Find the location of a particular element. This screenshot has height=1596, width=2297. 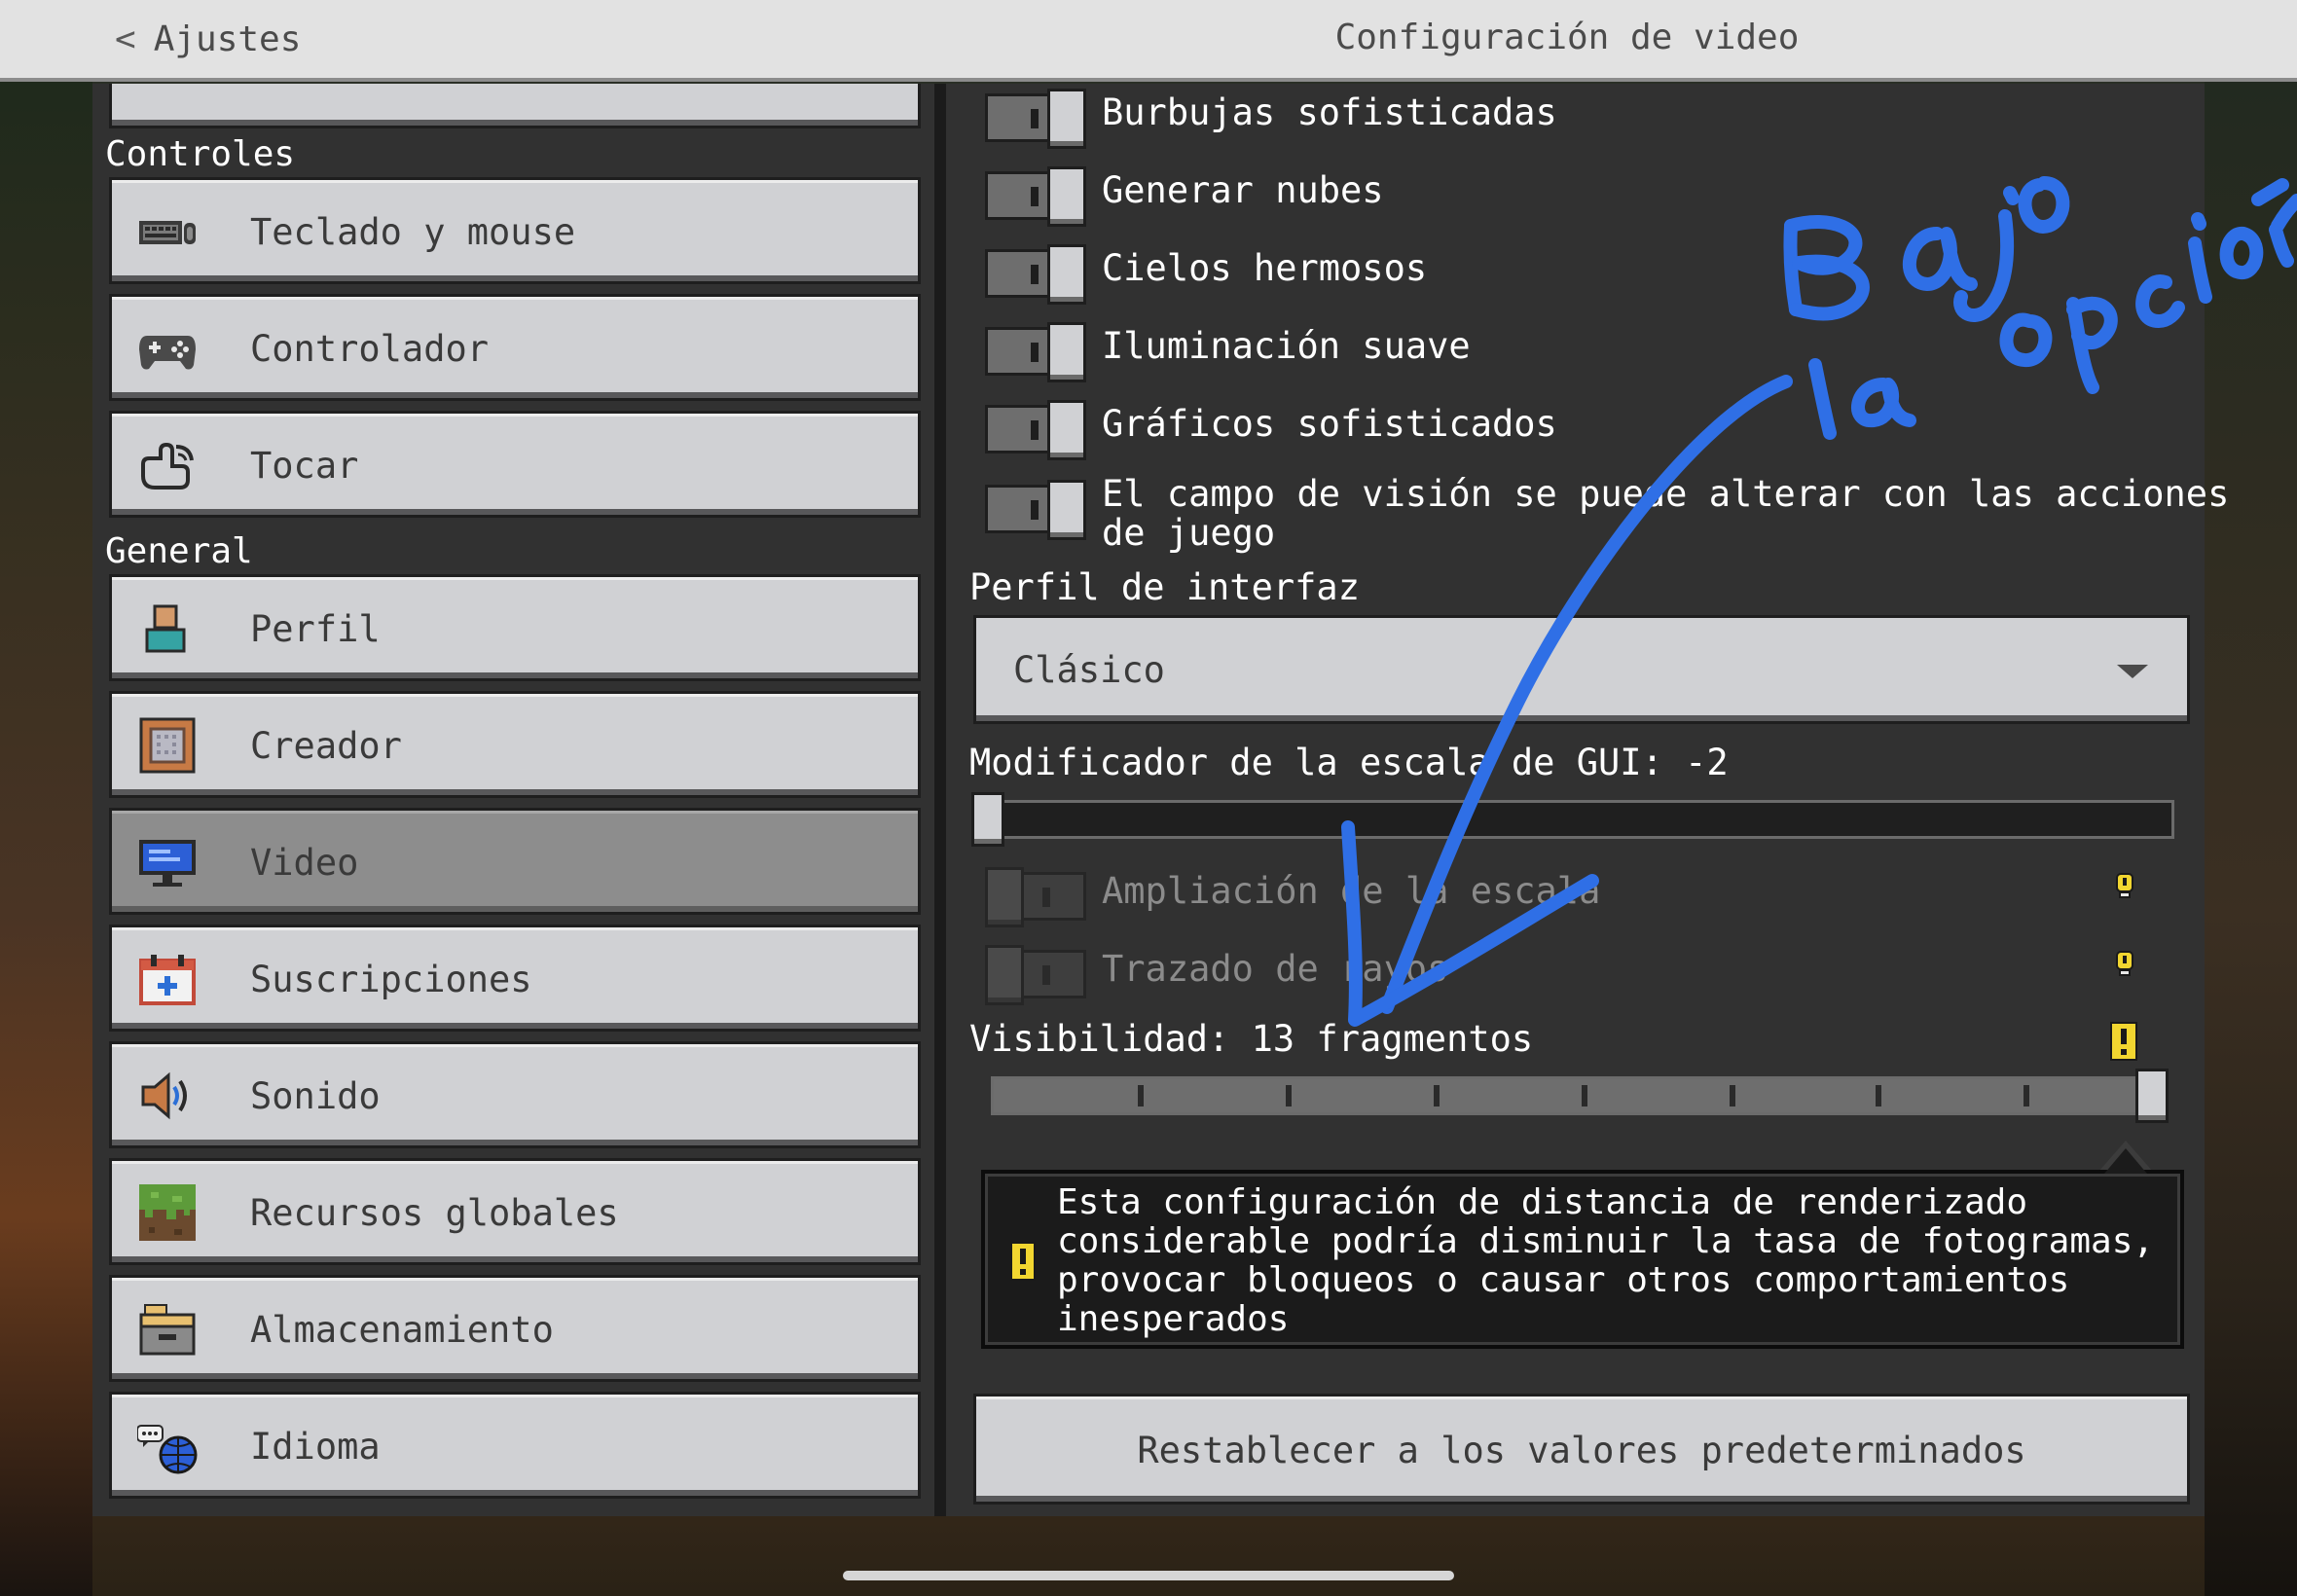

storage-box-icon is located at coordinates (167, 1330).